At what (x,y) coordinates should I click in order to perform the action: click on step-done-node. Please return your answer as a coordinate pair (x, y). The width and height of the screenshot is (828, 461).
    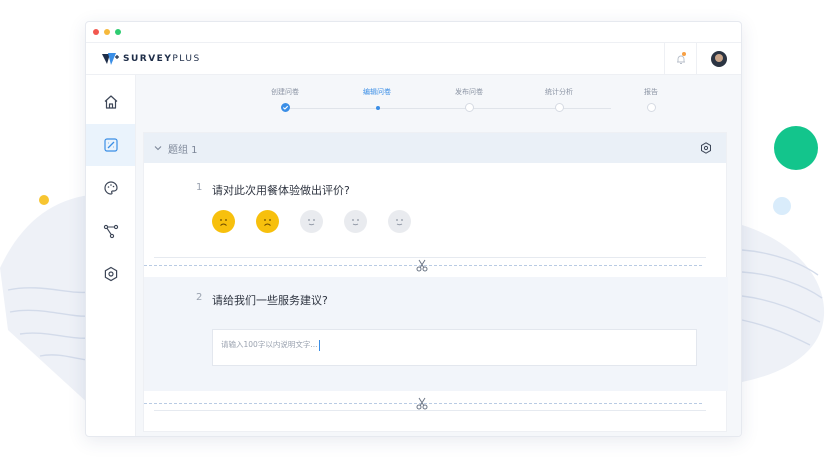
    Looking at the image, I should click on (285, 107).